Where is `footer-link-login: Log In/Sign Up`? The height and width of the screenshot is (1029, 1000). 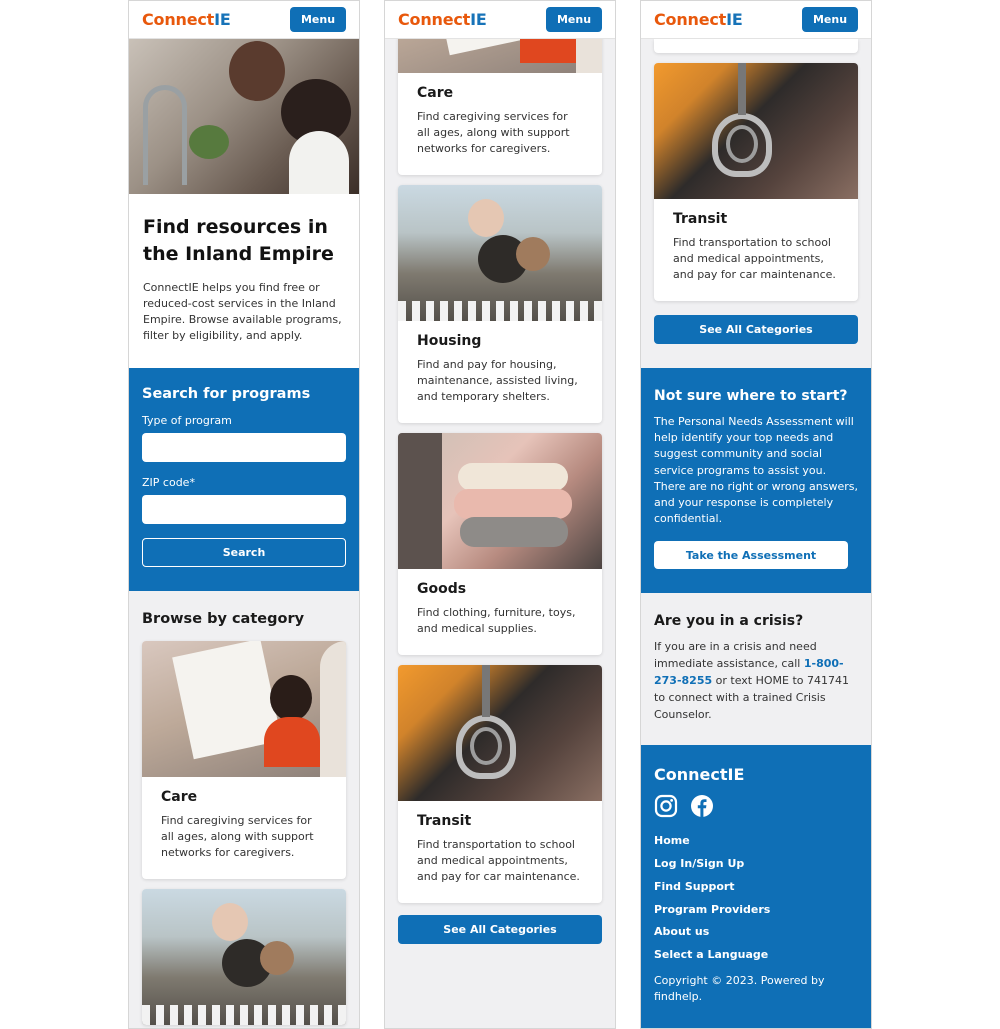
footer-link-login: Log In/Sign Up is located at coordinates (756, 864).